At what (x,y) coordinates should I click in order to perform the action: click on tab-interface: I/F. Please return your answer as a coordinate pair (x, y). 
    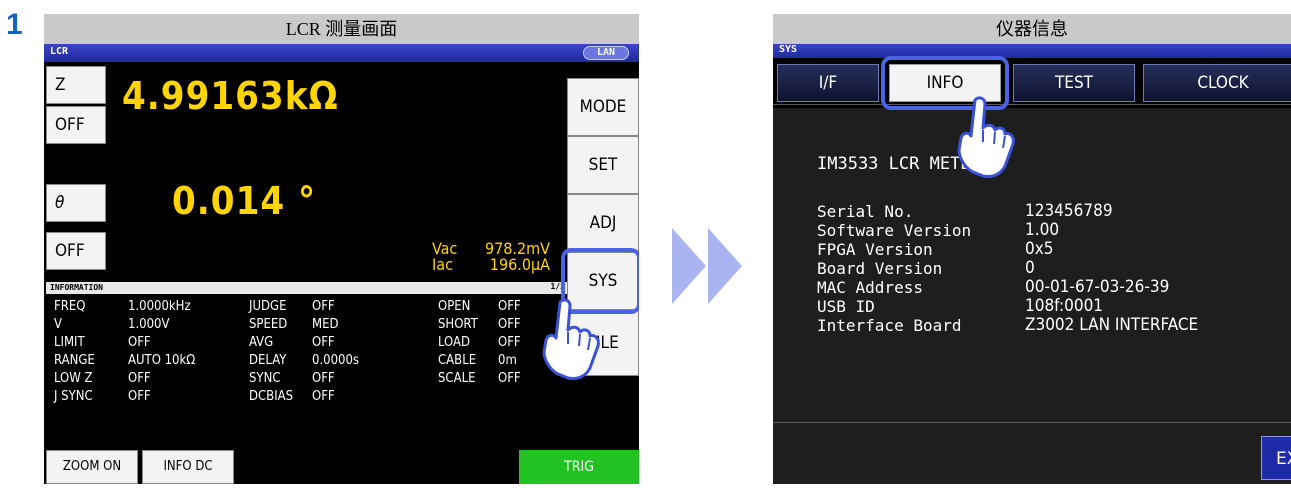
    Looking at the image, I should click on (828, 83).